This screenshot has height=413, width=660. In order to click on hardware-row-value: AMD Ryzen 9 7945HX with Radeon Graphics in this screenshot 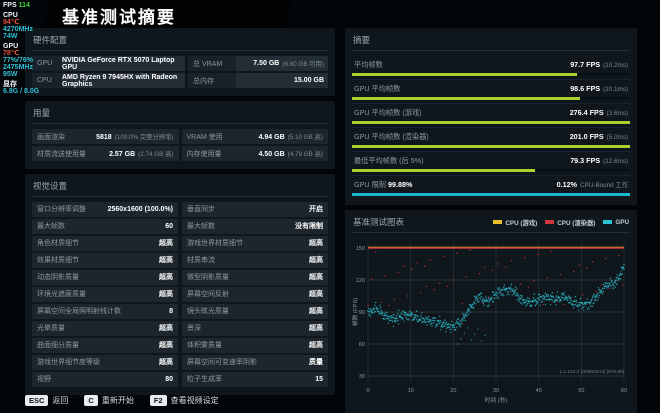, I will do `click(123, 80)`.